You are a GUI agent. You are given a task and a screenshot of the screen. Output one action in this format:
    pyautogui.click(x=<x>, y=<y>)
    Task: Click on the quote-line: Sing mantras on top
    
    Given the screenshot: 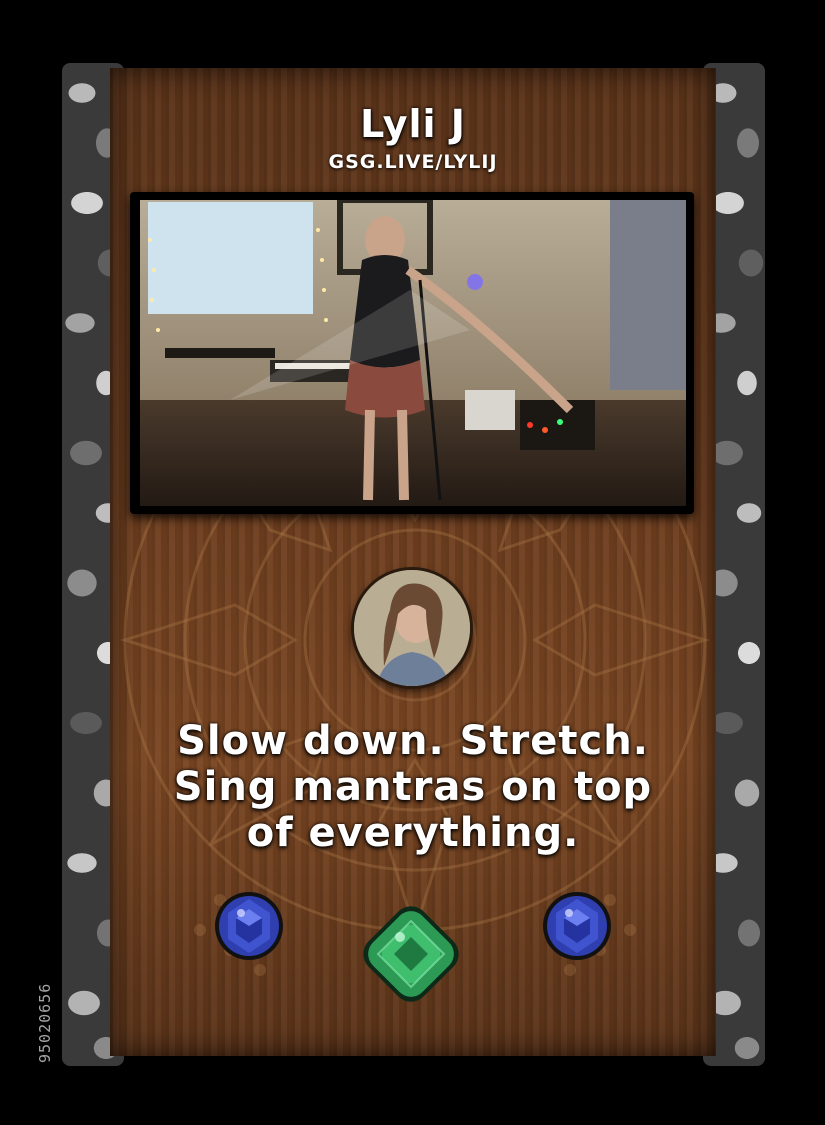 What is the action you would take?
    pyautogui.click(x=413, y=787)
    